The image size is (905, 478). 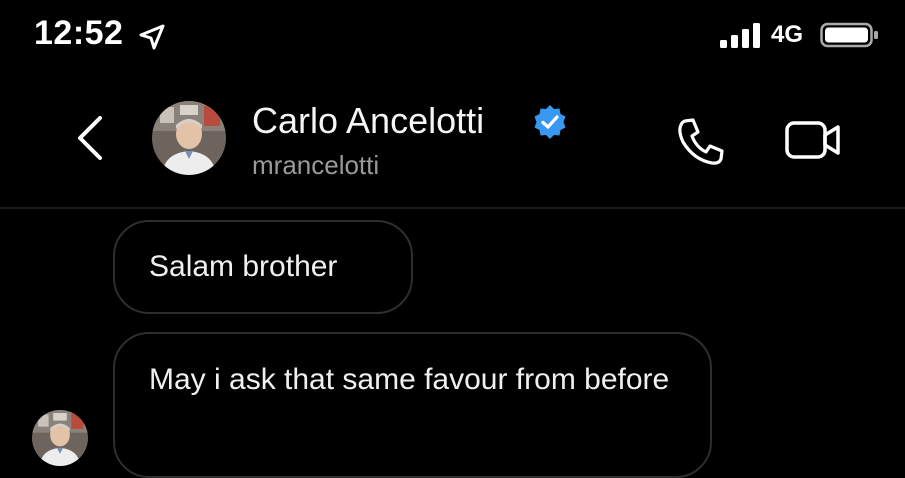 I want to click on contact-name: Carlo Ancelotti, so click(x=368, y=121).